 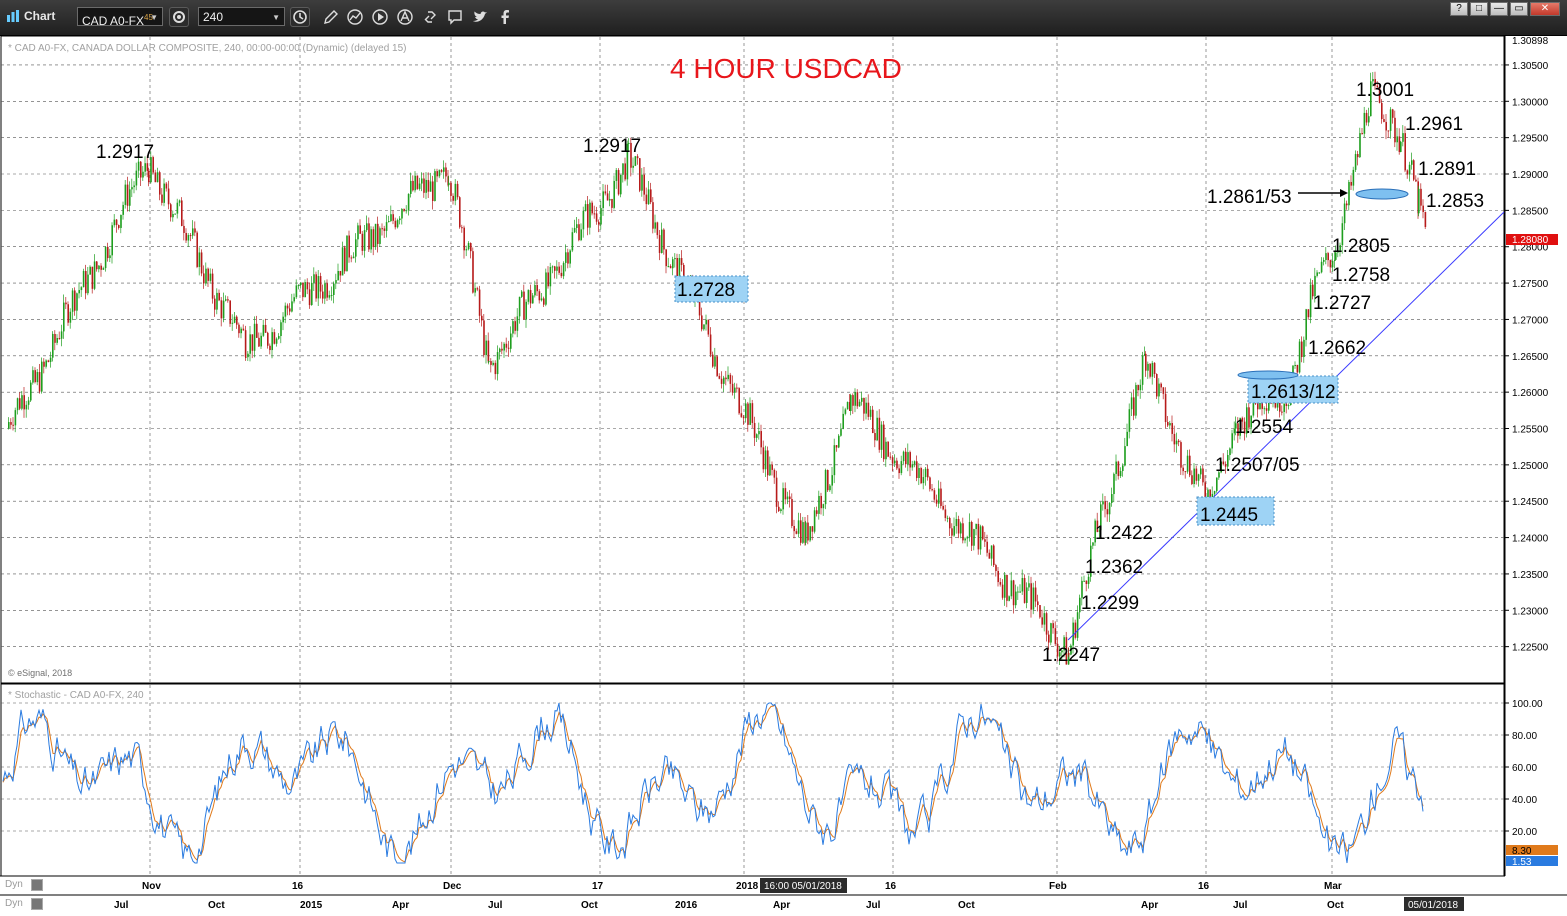 What do you see at coordinates (505, 17) in the screenshot?
I see `facebook-icon` at bounding box center [505, 17].